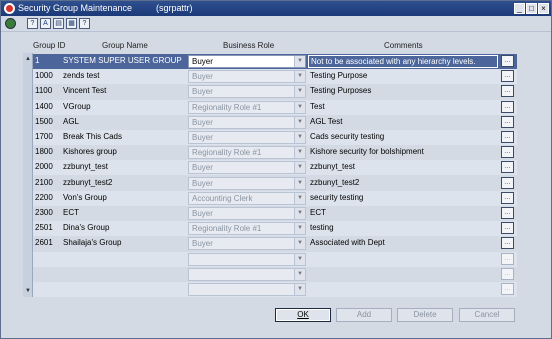 Image resolution: width=552 pixels, height=339 pixels. What do you see at coordinates (124, 107) in the screenshot?
I see `group-name-cell: VGroup` at bounding box center [124, 107].